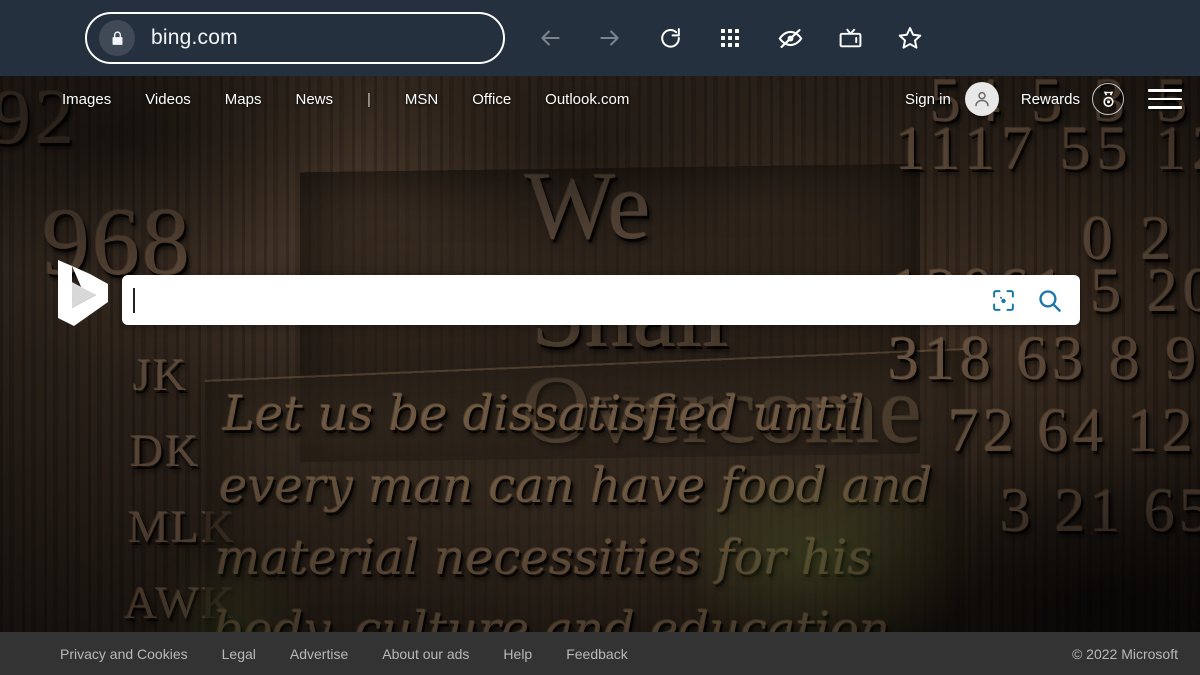  I want to click on nav-link-videos: Videos, so click(168, 99).